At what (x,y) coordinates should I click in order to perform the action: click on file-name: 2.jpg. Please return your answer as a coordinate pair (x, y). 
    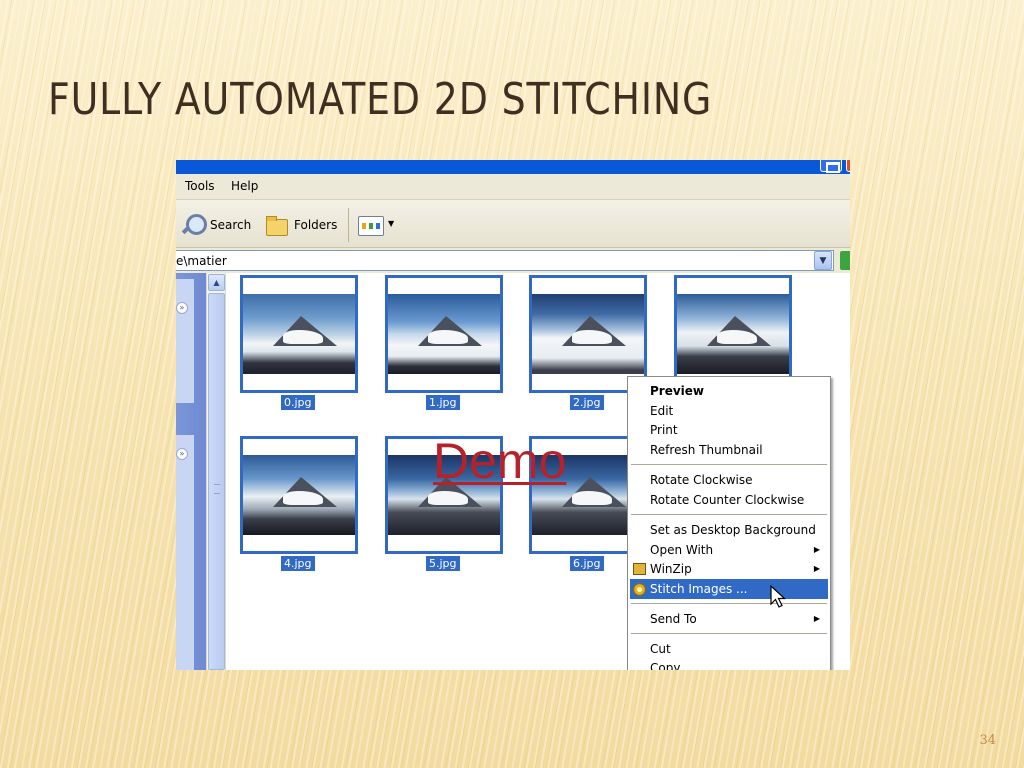
    Looking at the image, I should click on (587, 402).